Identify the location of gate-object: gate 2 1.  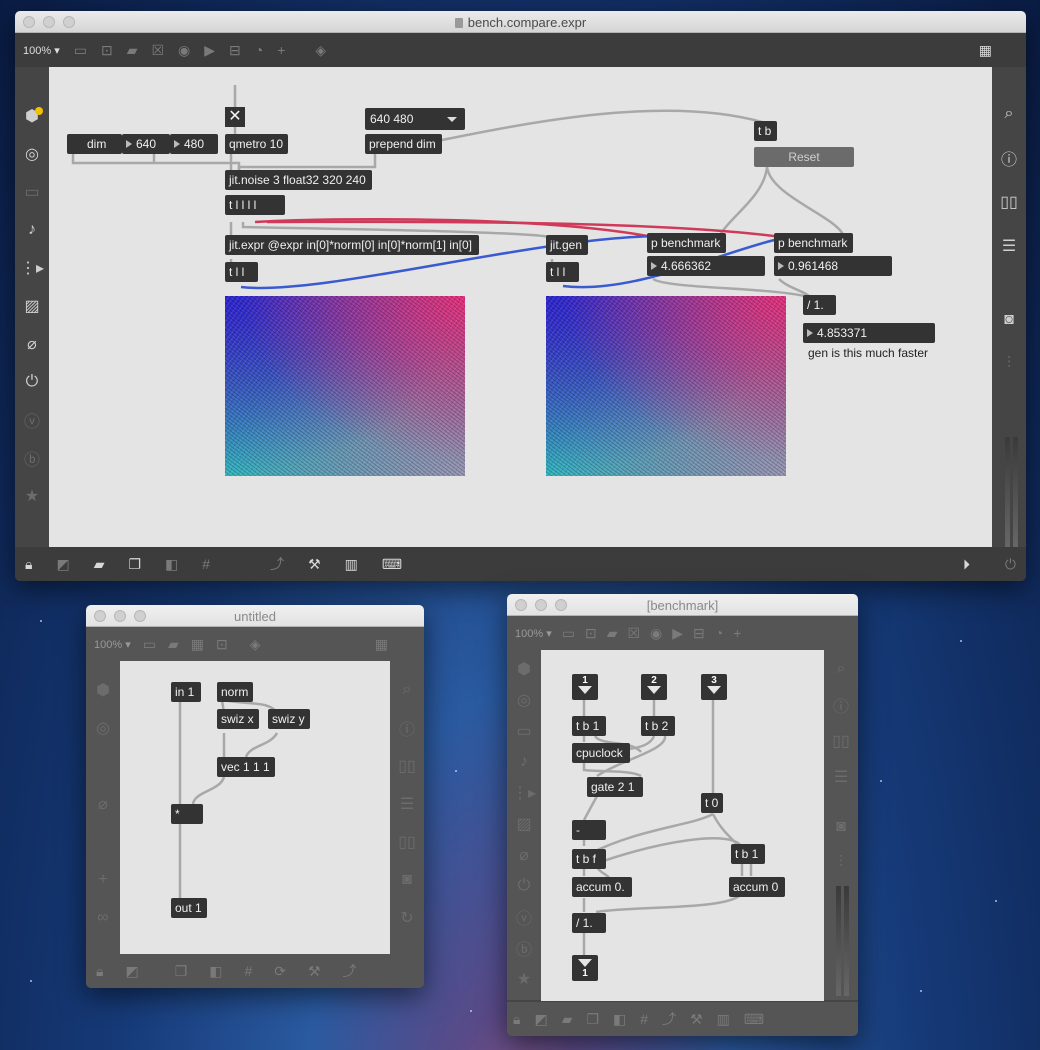
(615, 787).